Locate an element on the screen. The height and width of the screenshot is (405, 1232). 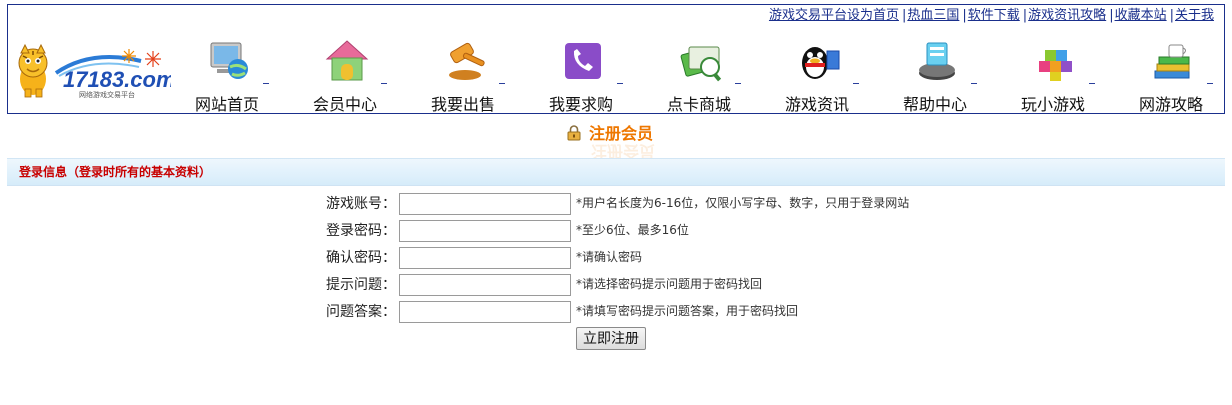
form-row-account: 游戏账号： is located at coordinates (343, 204).